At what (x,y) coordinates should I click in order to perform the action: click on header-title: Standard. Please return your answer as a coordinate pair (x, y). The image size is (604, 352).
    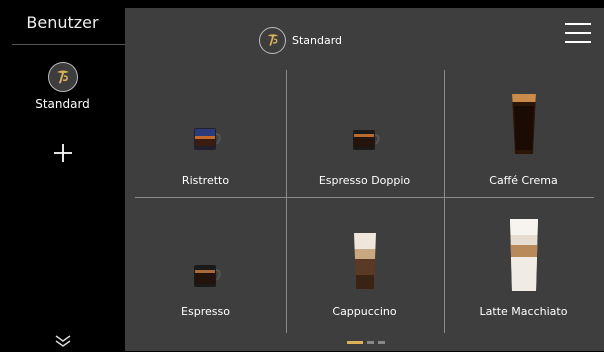
    Looking at the image, I should click on (317, 40).